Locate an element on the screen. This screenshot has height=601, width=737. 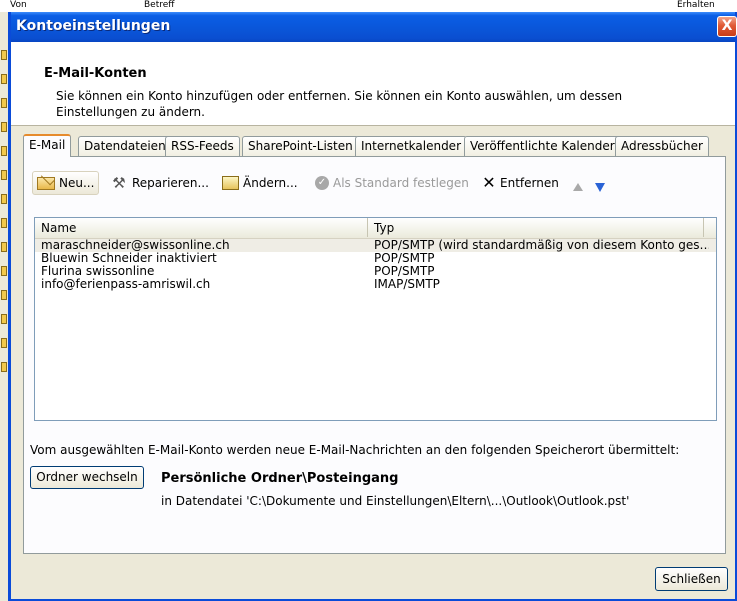
tab-address-books: Adressbücher is located at coordinates (662, 146).